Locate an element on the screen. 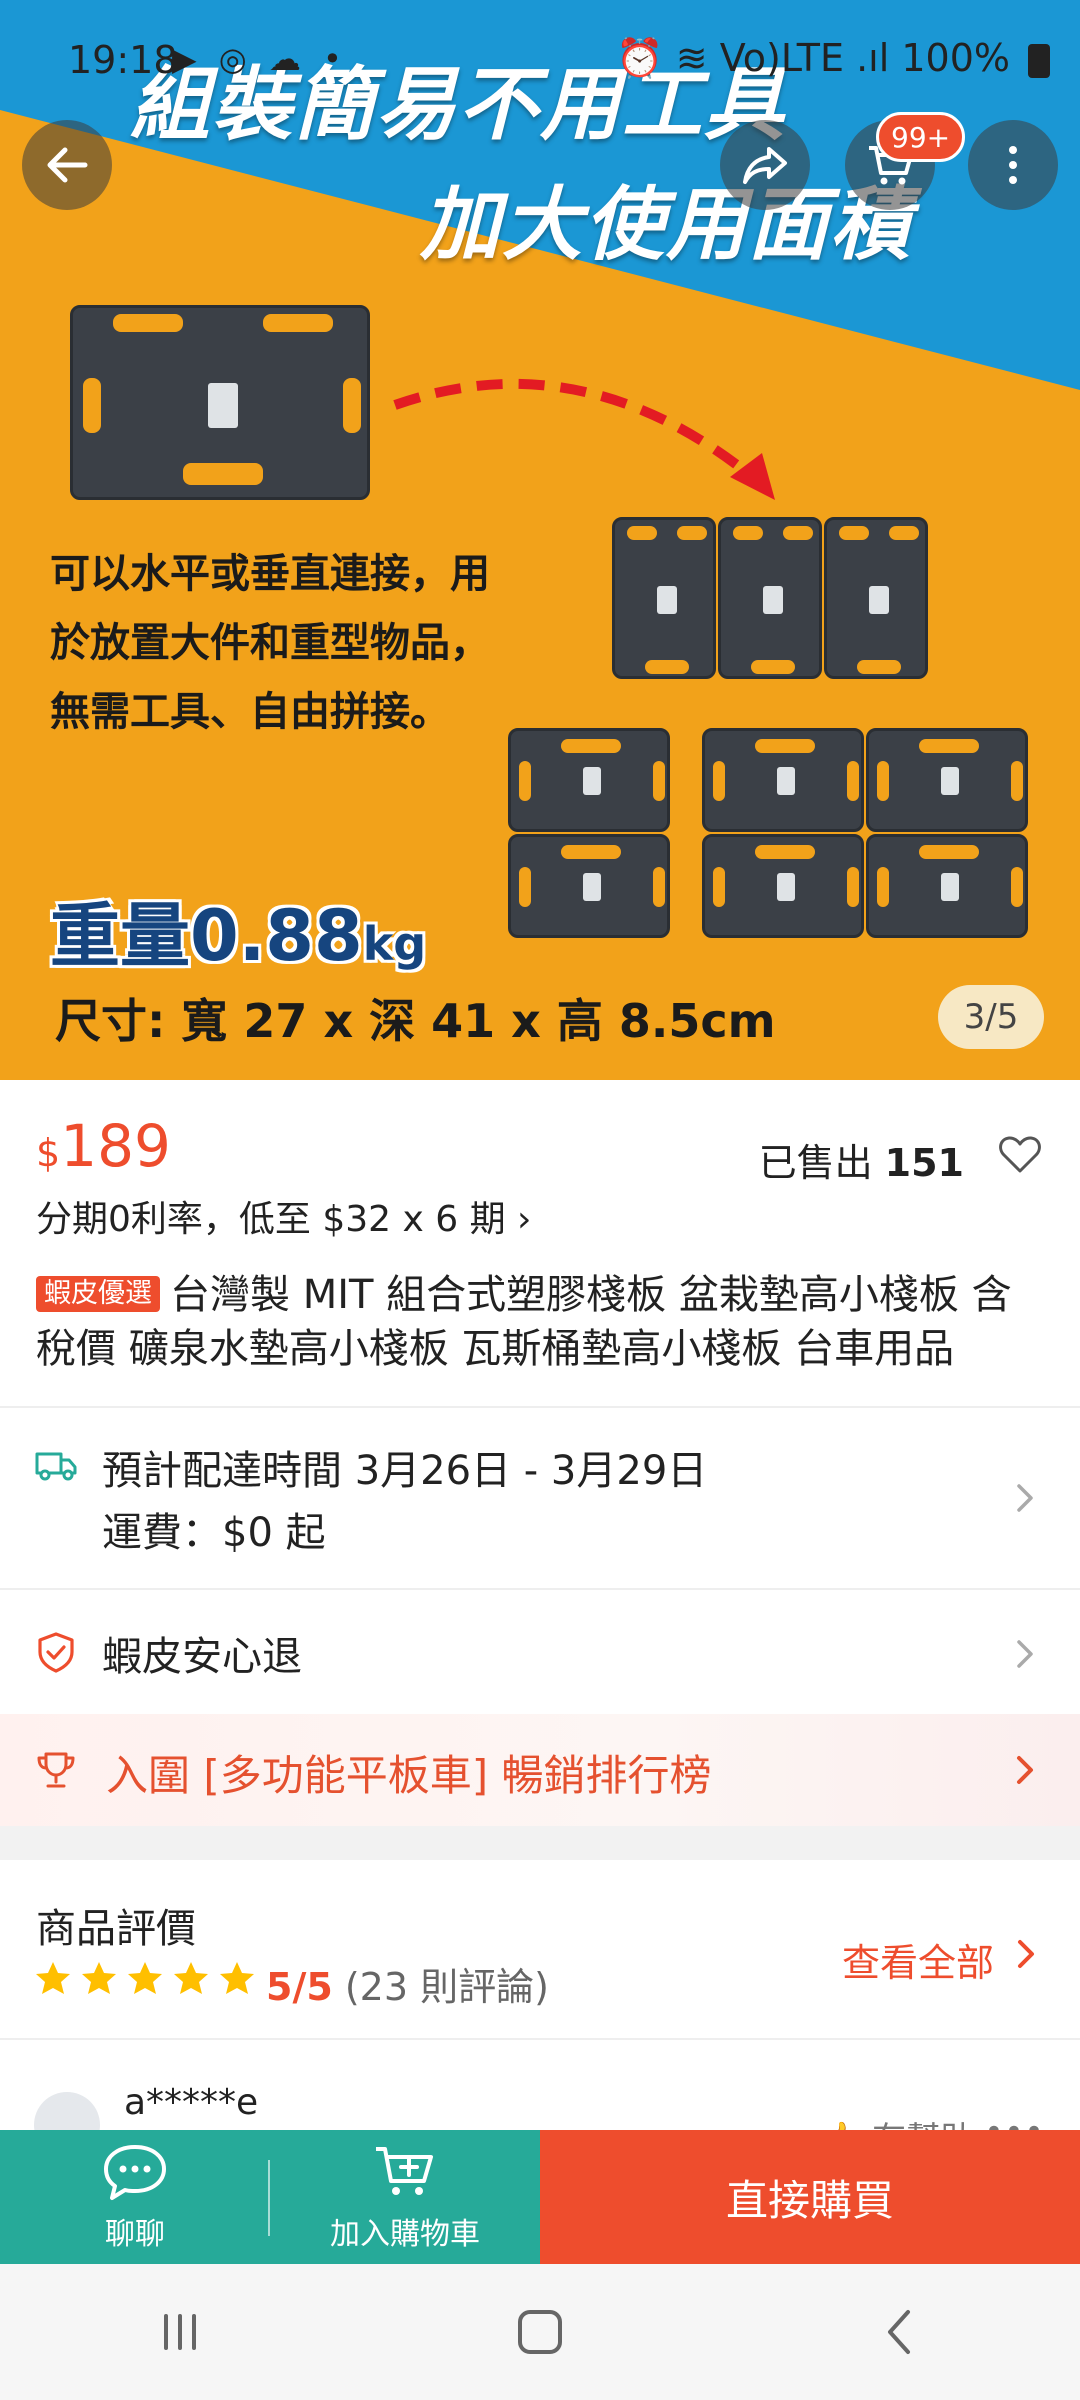  see-all-reviews-link: 查看全部 is located at coordinates (918, 1959).